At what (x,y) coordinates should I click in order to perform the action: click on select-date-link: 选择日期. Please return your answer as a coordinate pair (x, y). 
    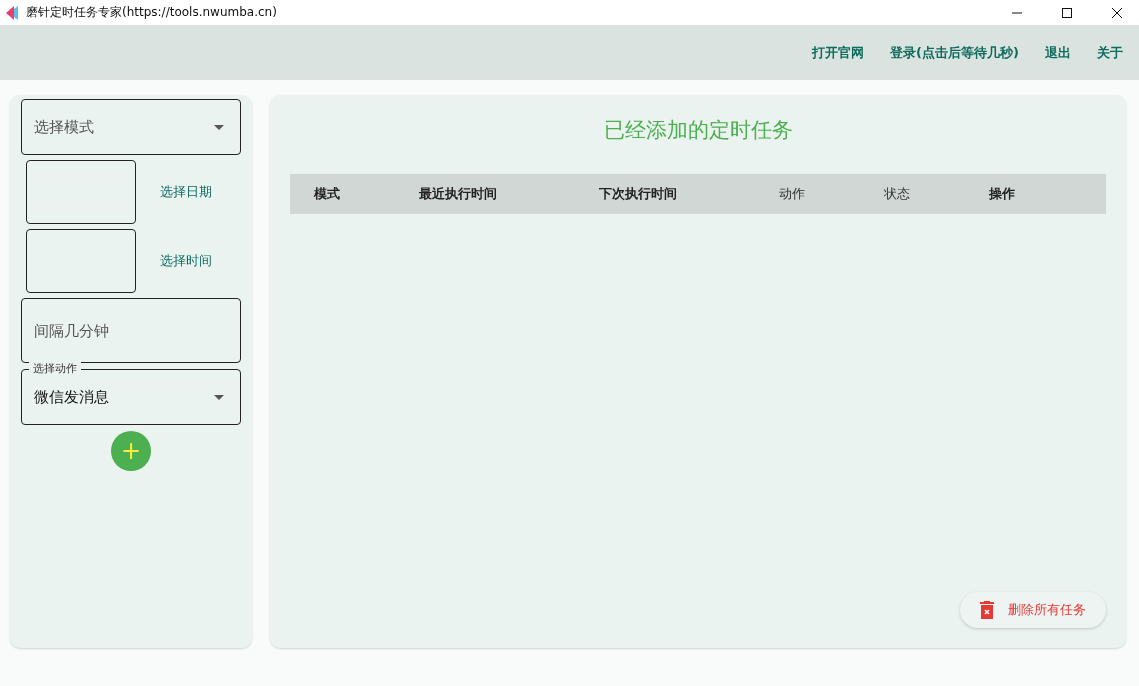
    Looking at the image, I should click on (186, 192).